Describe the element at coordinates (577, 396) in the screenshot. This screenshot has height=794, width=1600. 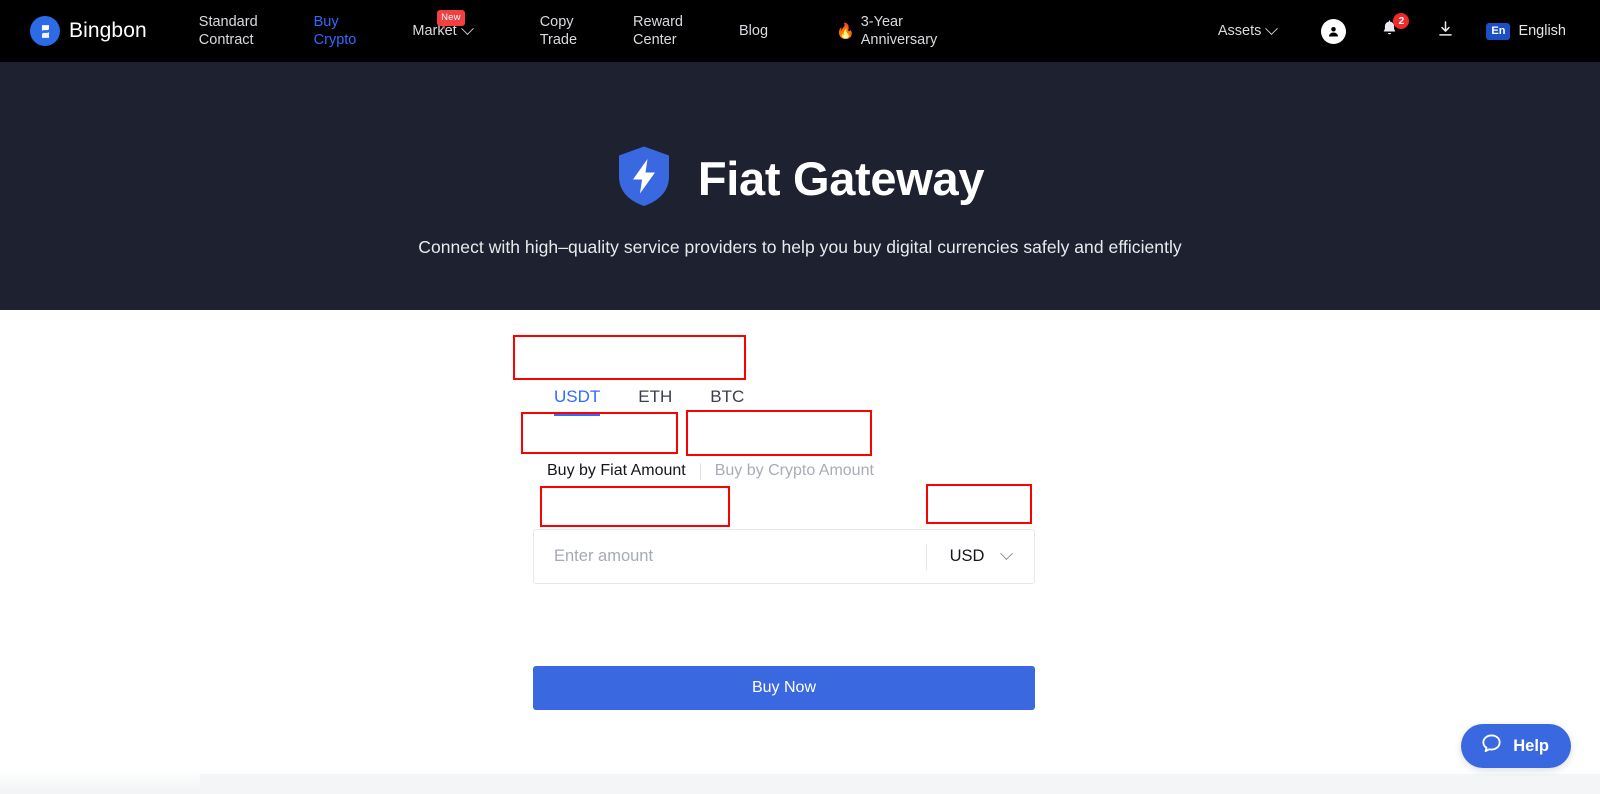
I see `tab-label: USDT` at that location.